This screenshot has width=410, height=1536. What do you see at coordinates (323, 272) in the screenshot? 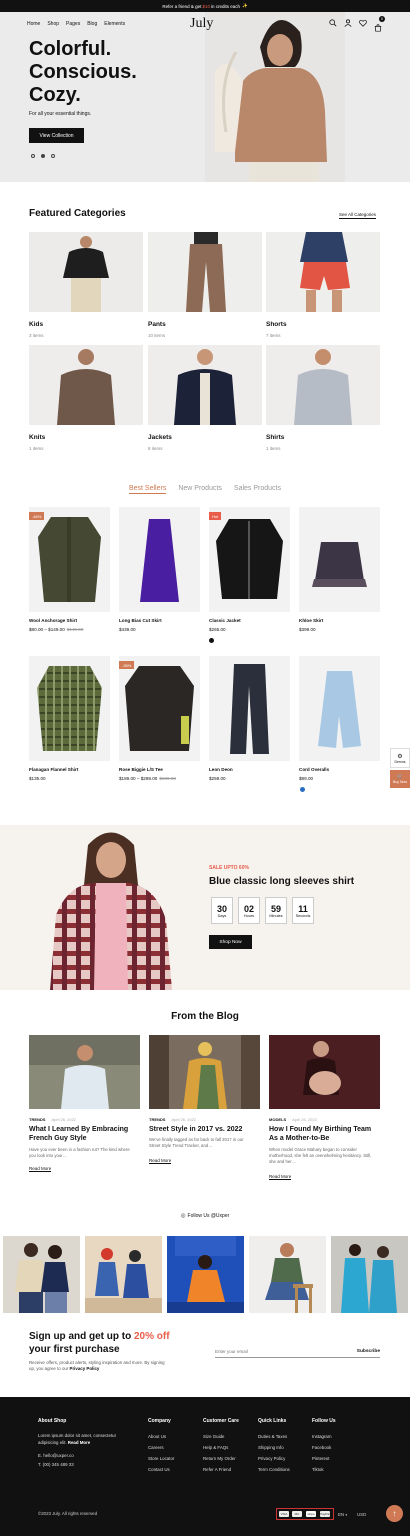
I see `category-image-shorts` at bounding box center [323, 272].